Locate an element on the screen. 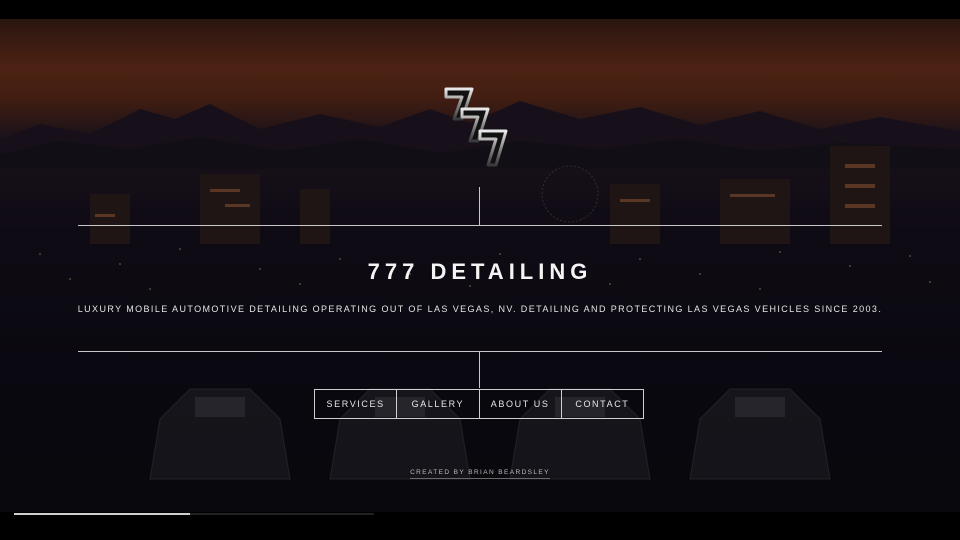 The height and width of the screenshot is (540, 960). site-title: 777 DETAILING is located at coordinates (480, 271).